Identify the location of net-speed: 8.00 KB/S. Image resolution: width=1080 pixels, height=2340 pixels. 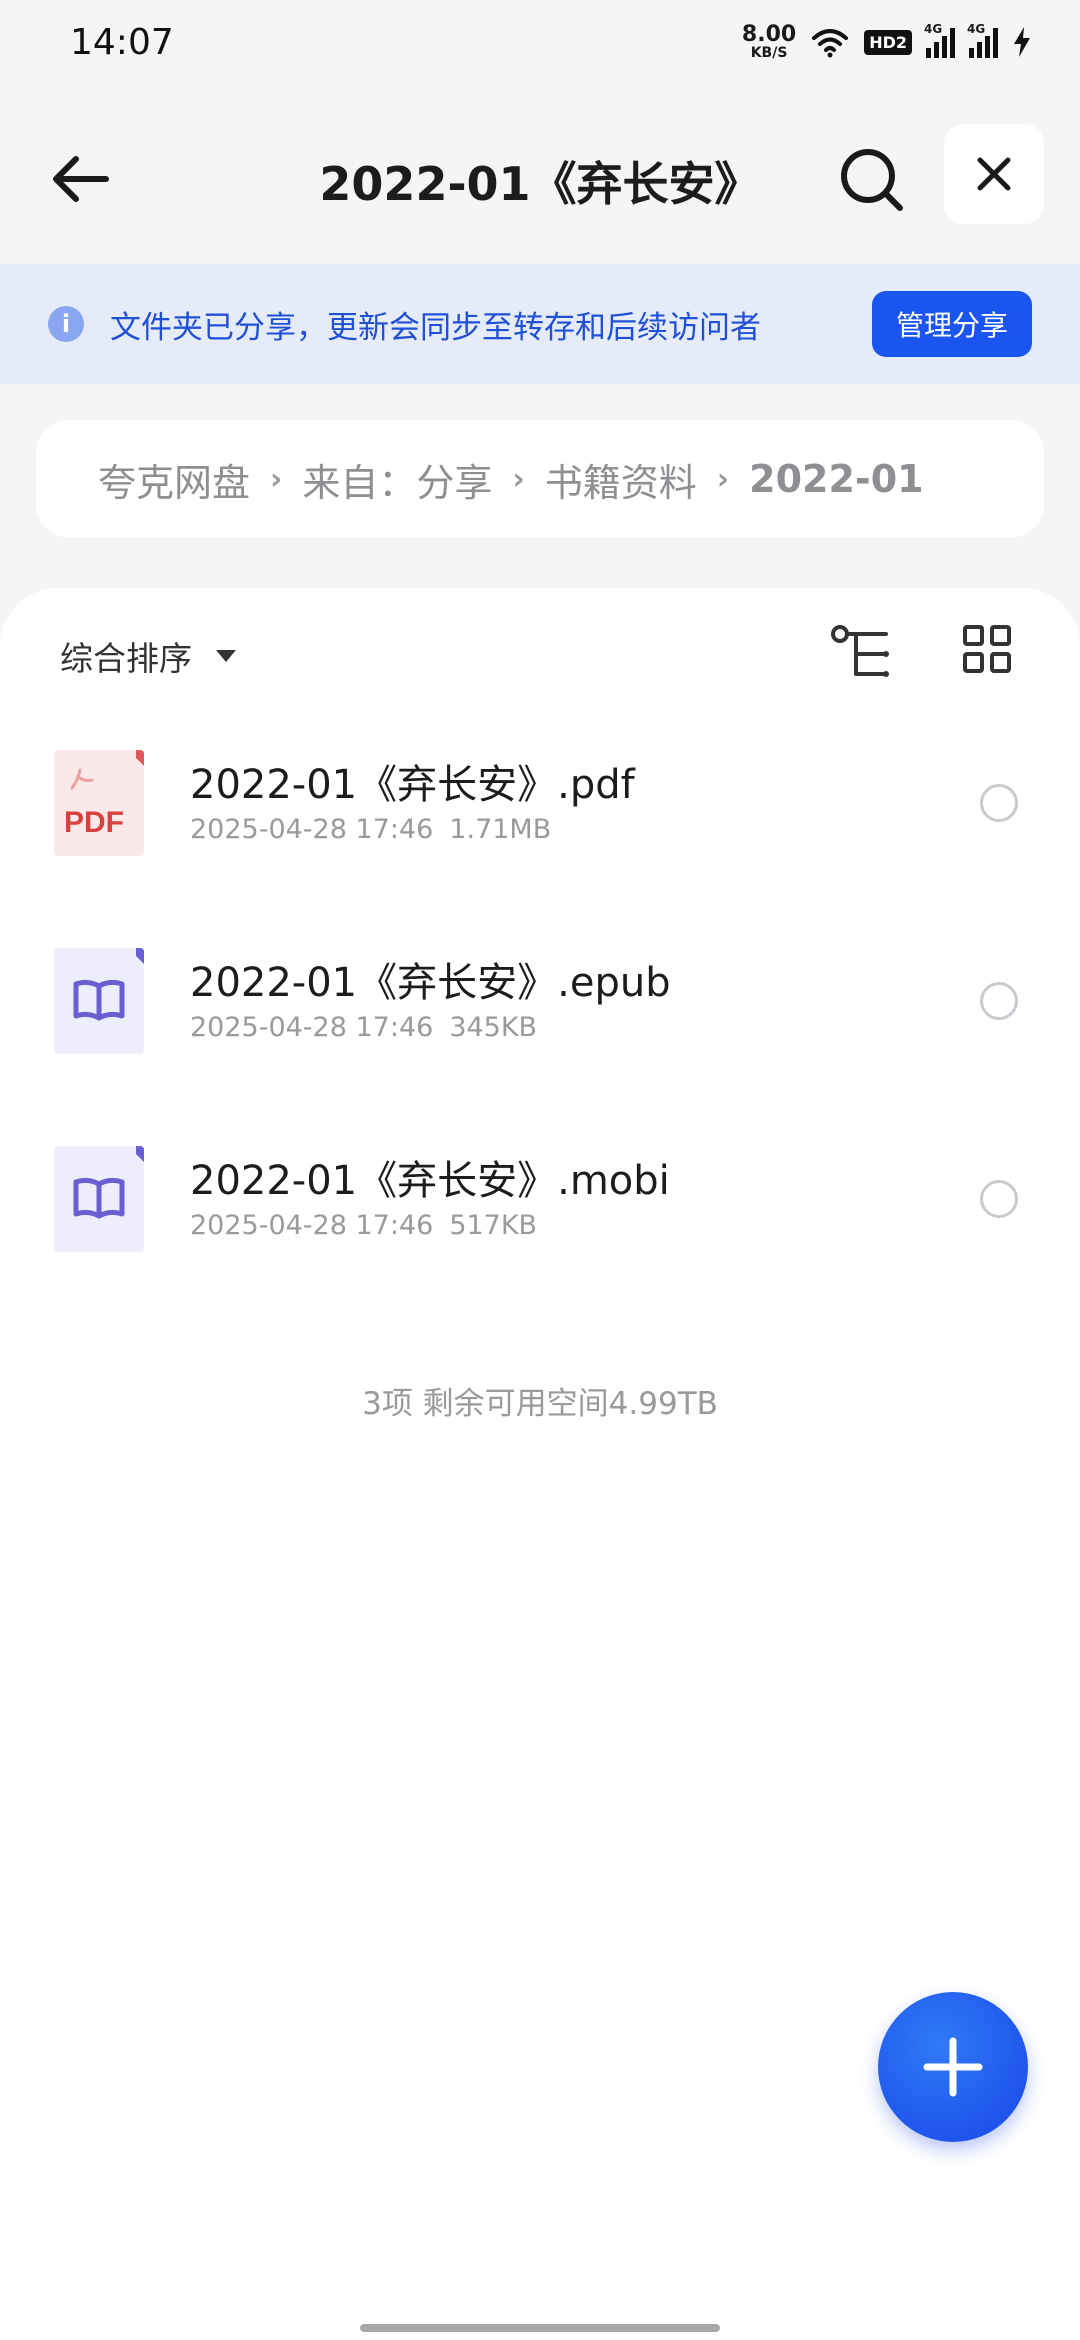
(769, 41).